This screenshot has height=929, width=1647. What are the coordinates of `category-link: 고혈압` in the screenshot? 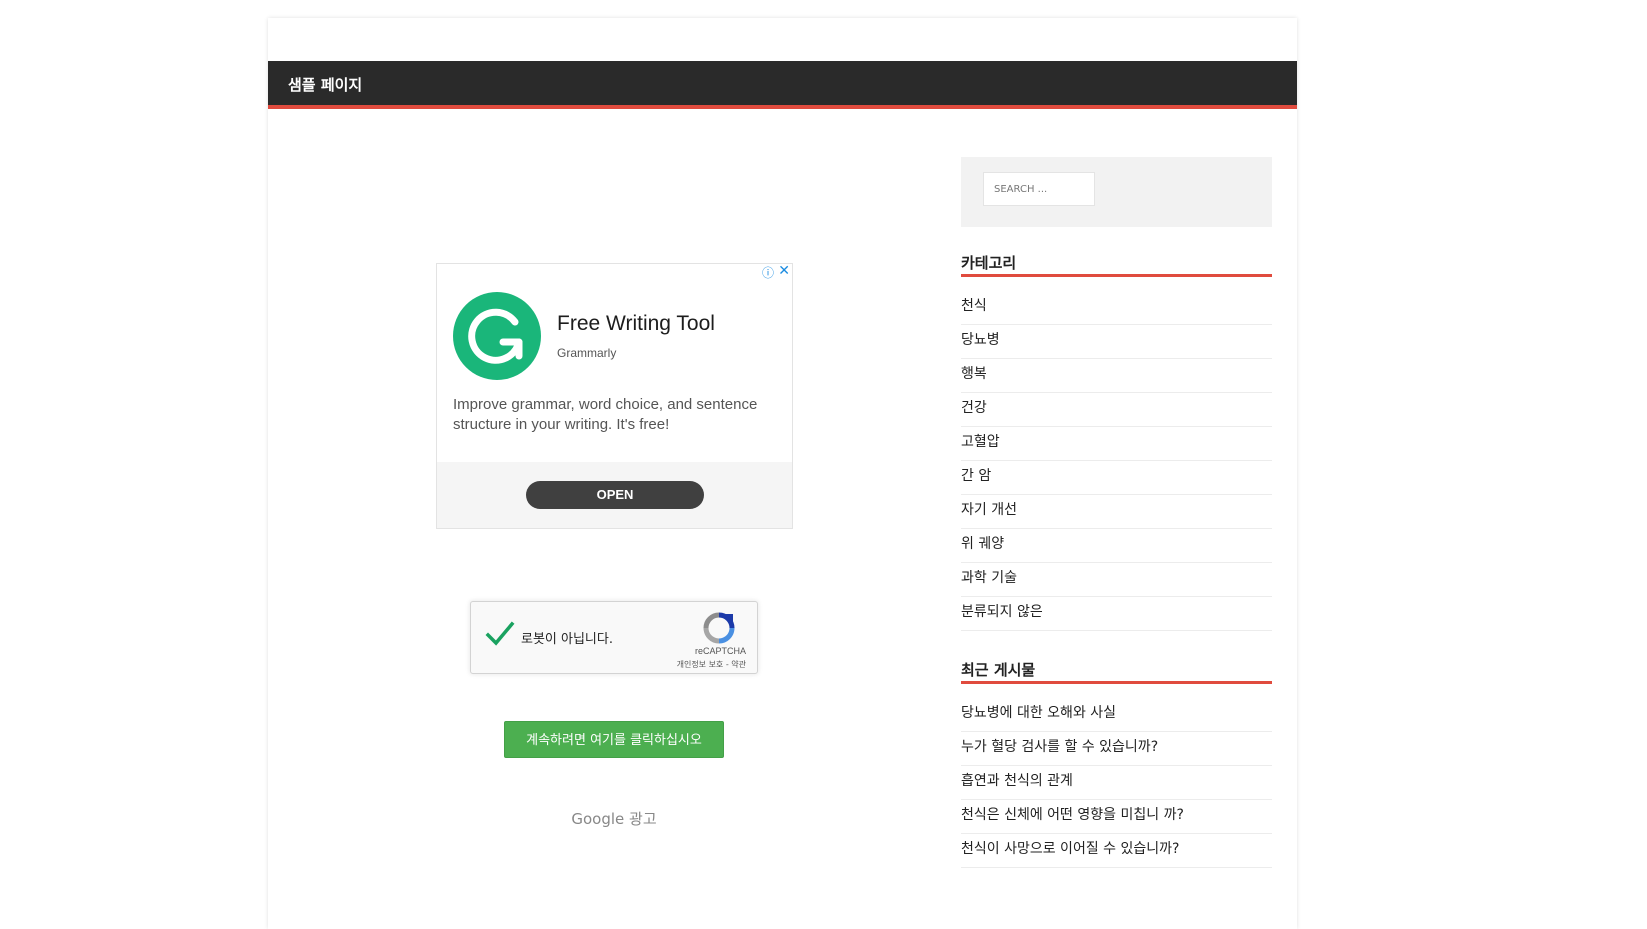 It's located at (1116, 444).